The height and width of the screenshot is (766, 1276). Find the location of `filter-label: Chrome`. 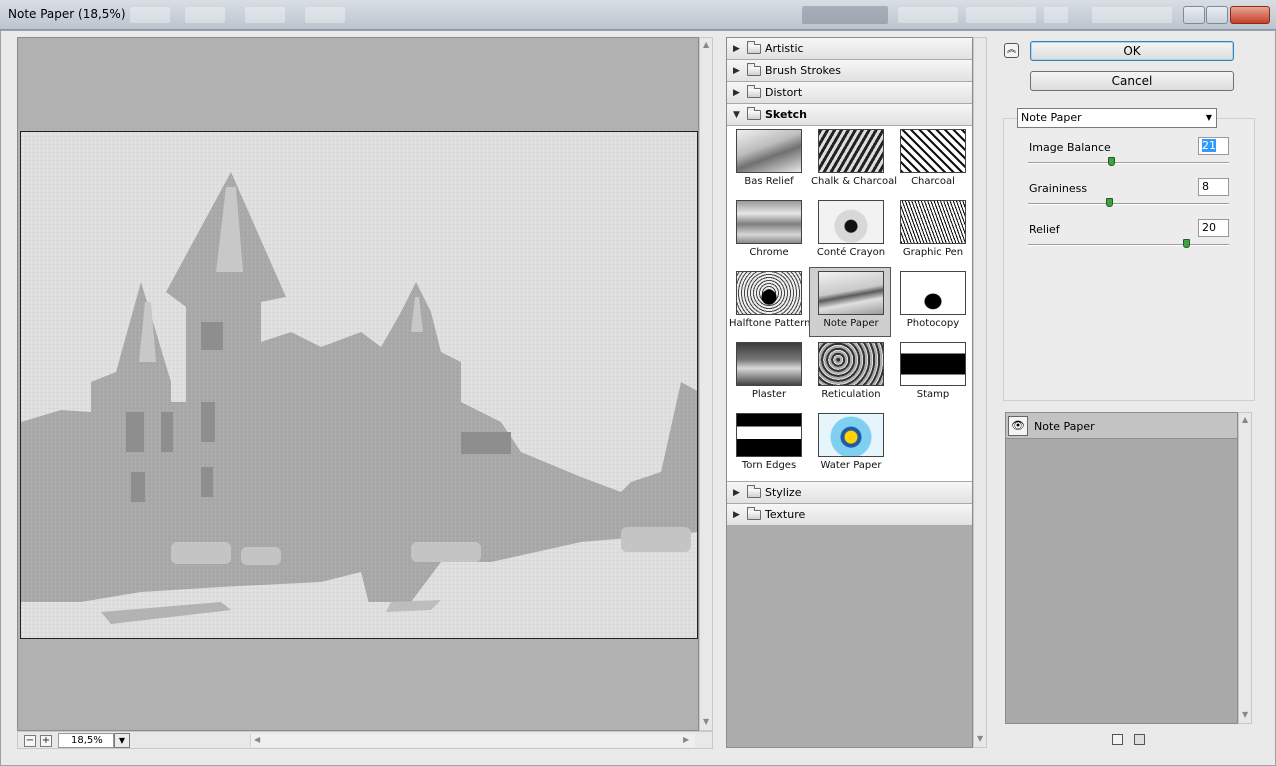

filter-label: Chrome is located at coordinates (769, 252).